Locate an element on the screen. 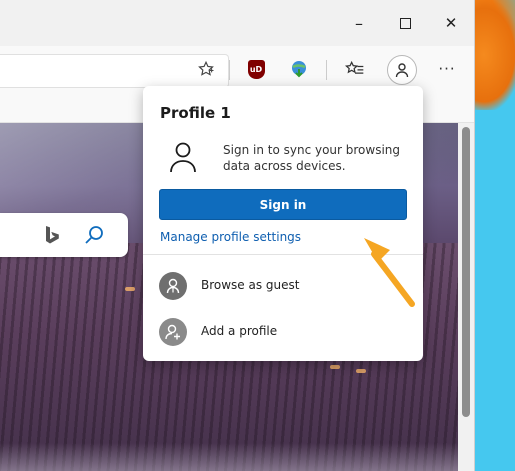 Image resolution: width=515 pixels, height=471 pixels. favorites-list-icon is located at coordinates (354, 67).